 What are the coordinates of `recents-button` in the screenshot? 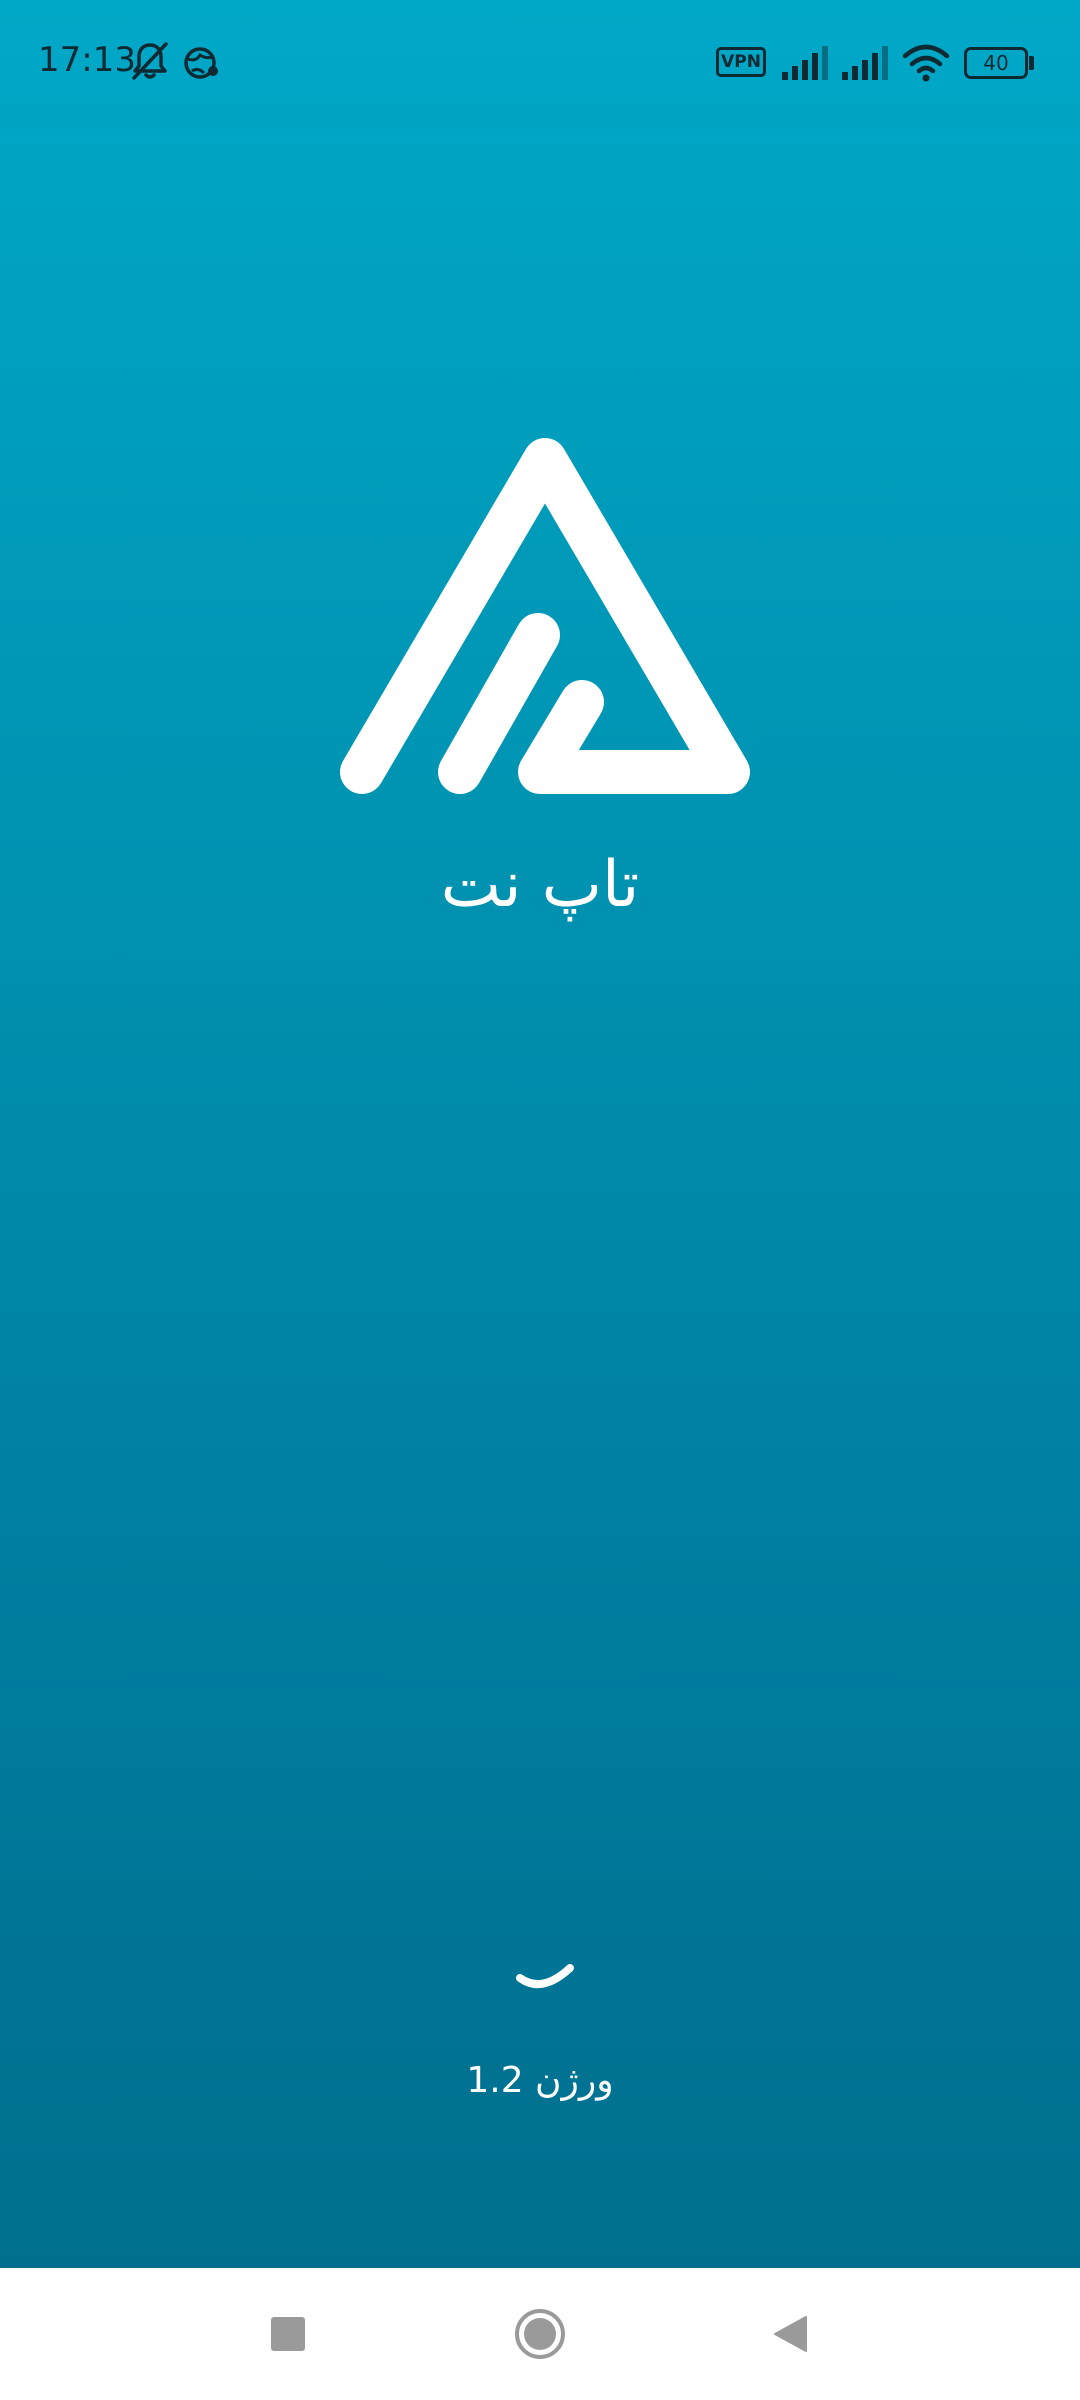 It's located at (288, 2334).